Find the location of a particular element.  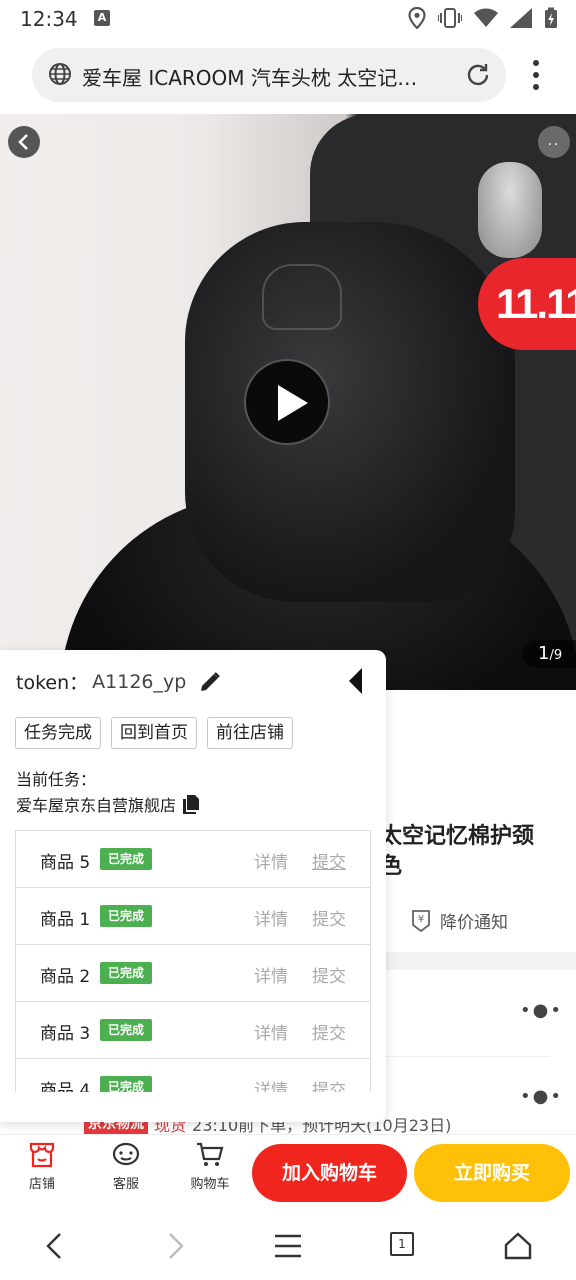

customer-service-icon is located at coordinates (126, 1154).